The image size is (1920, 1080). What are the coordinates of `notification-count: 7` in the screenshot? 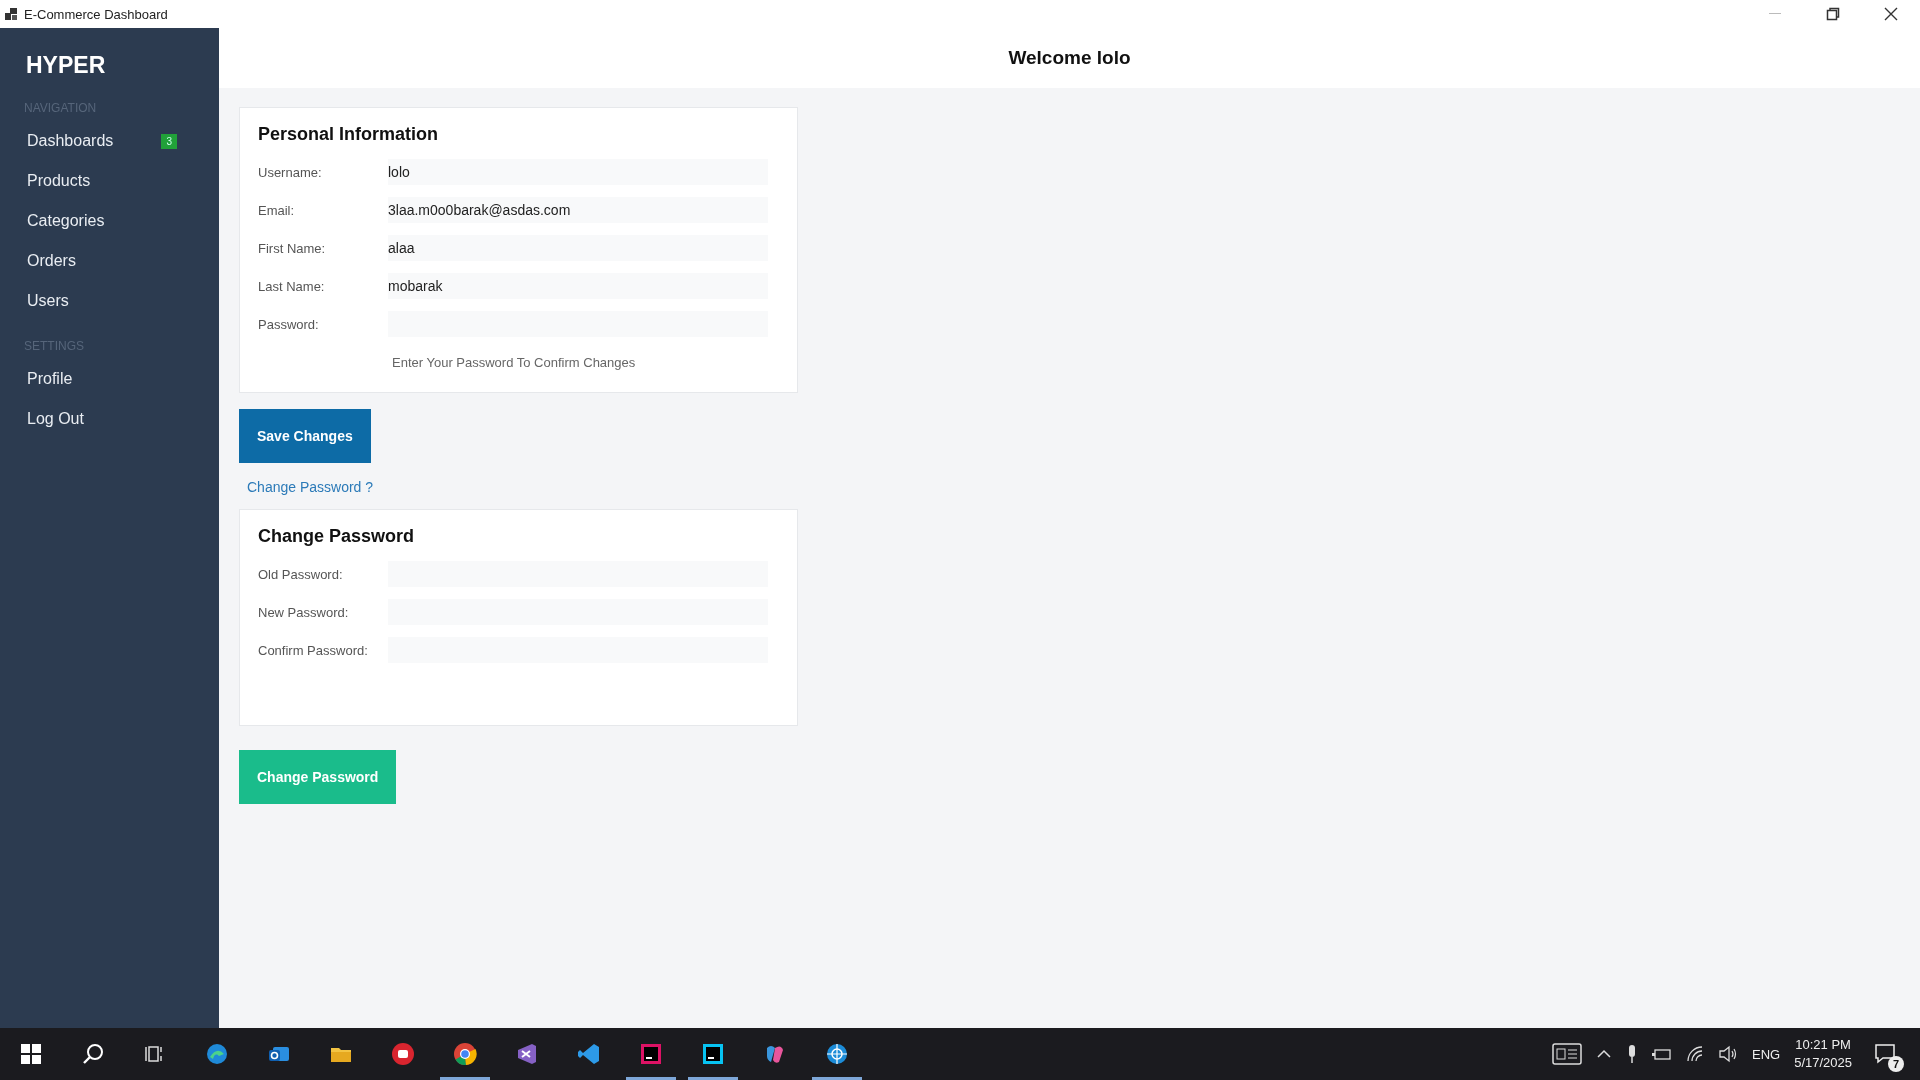 It's located at (1896, 1064).